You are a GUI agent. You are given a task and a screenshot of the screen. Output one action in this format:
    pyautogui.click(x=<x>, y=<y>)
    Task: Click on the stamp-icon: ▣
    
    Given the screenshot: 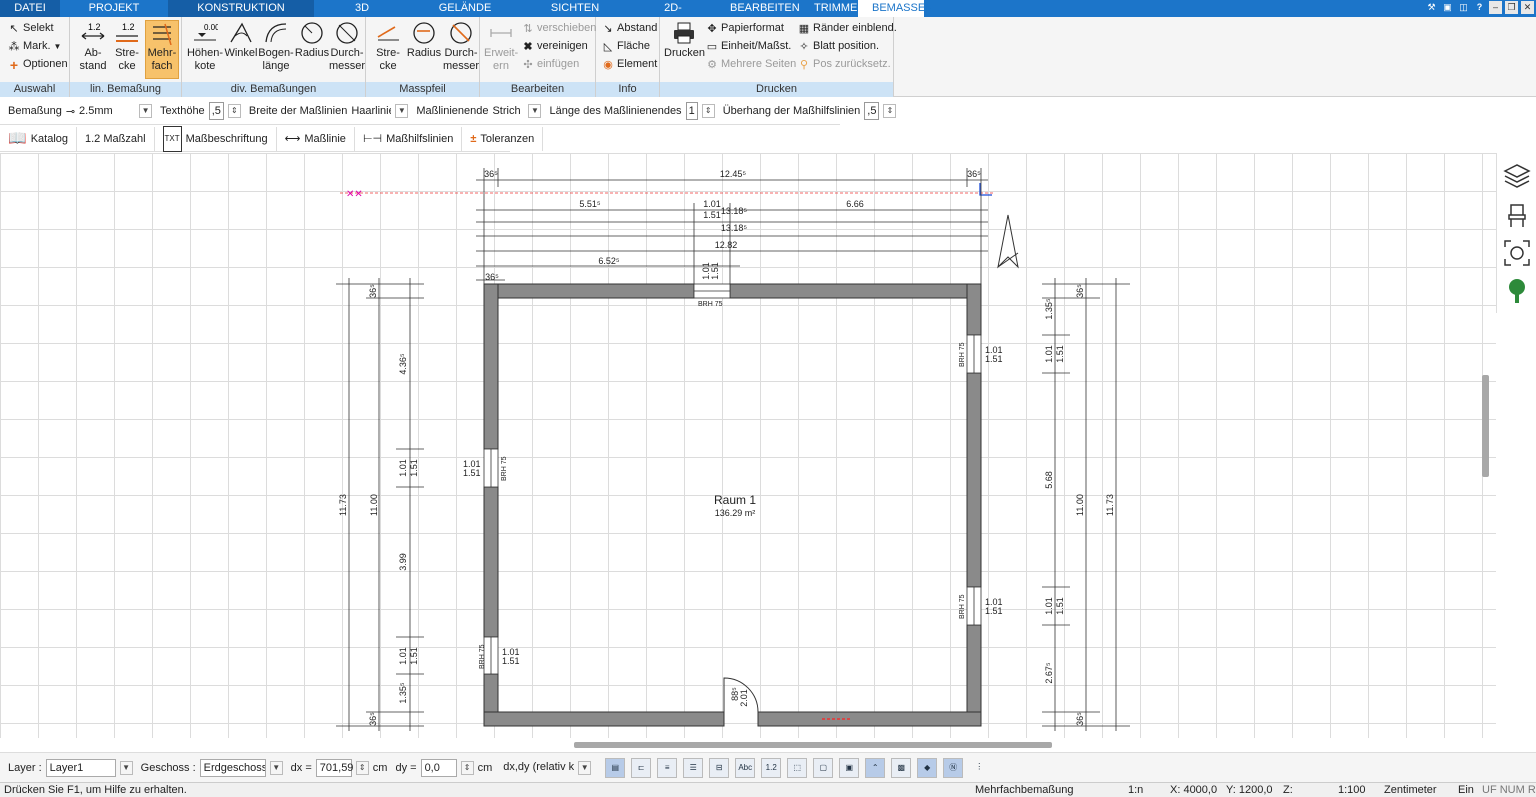 What is the action you would take?
    pyautogui.click(x=849, y=767)
    